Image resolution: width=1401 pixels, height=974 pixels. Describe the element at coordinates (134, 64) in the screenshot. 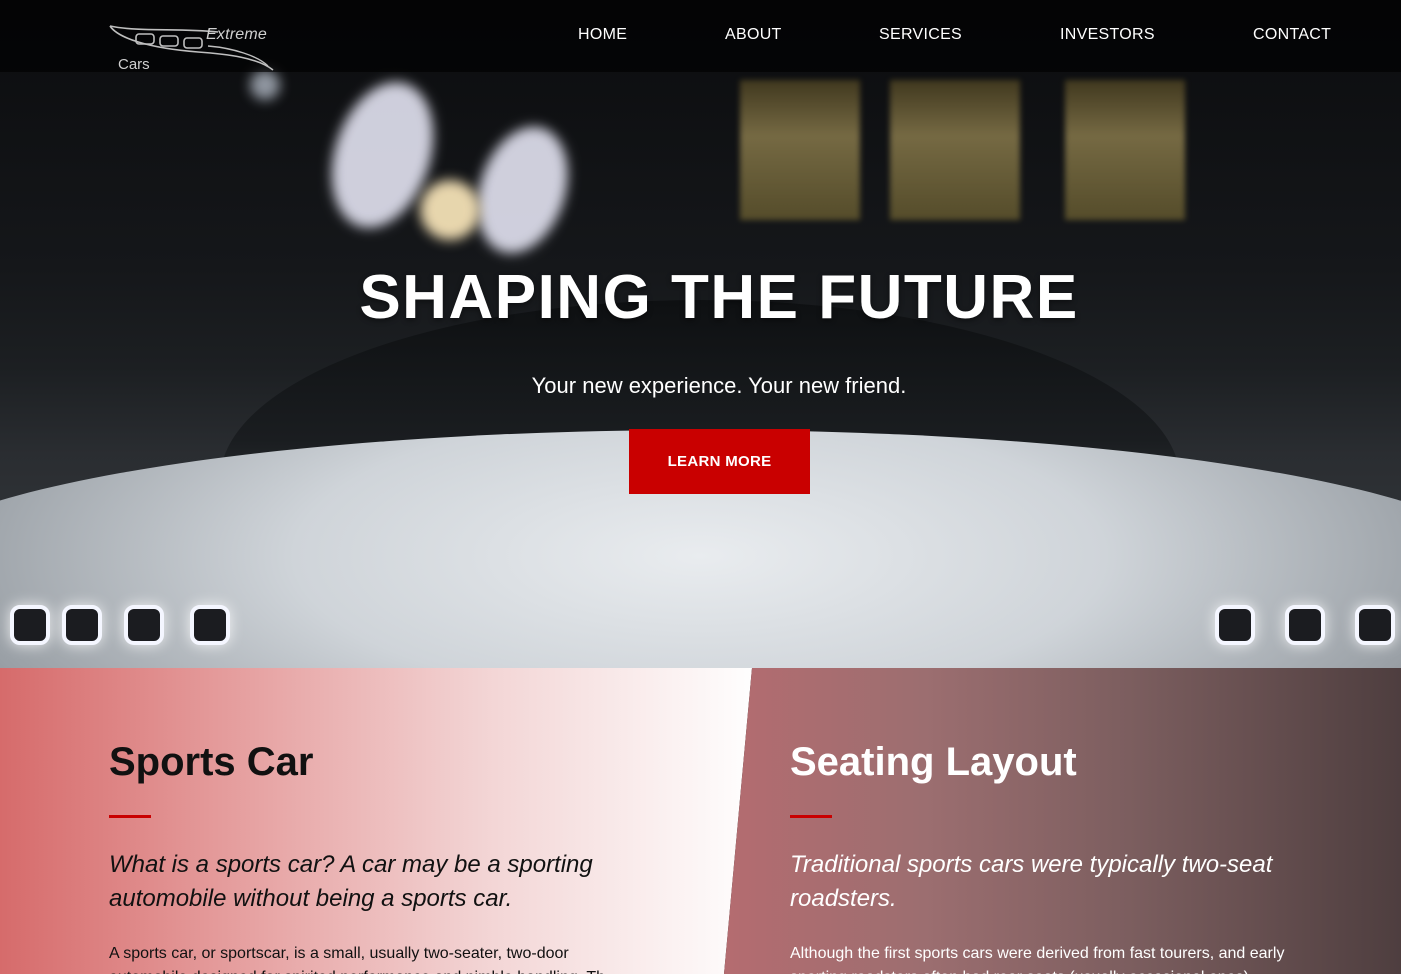

I see `brand-name-bottom: Cars` at that location.